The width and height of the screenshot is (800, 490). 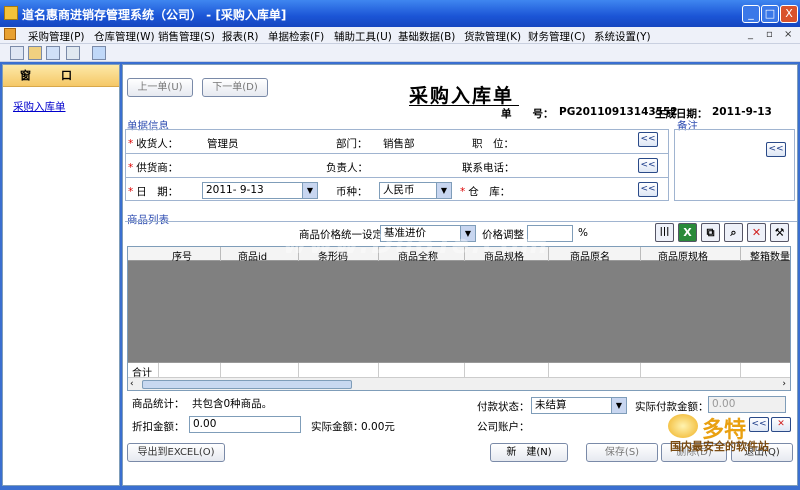 What do you see at coordinates (503, 427) in the screenshot?
I see `company-account-label: 公司账户：` at bounding box center [503, 427].